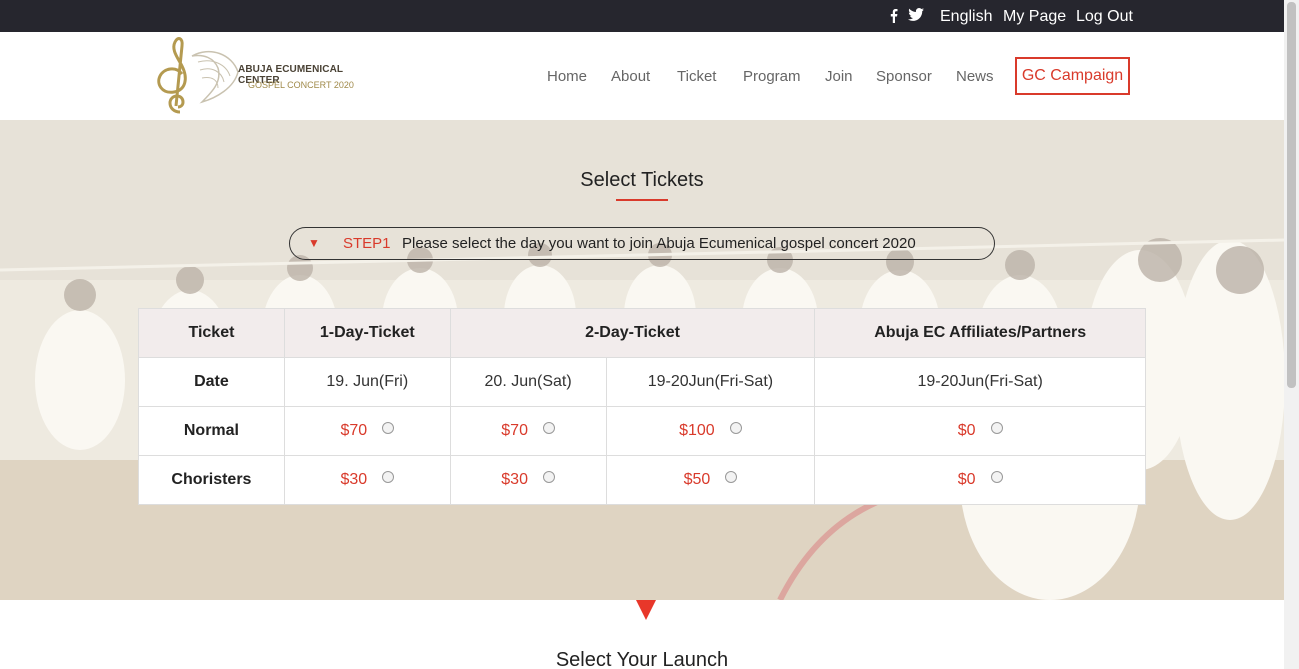 This screenshot has height=669, width=1299. I want to click on social-links, so click(906, 17).